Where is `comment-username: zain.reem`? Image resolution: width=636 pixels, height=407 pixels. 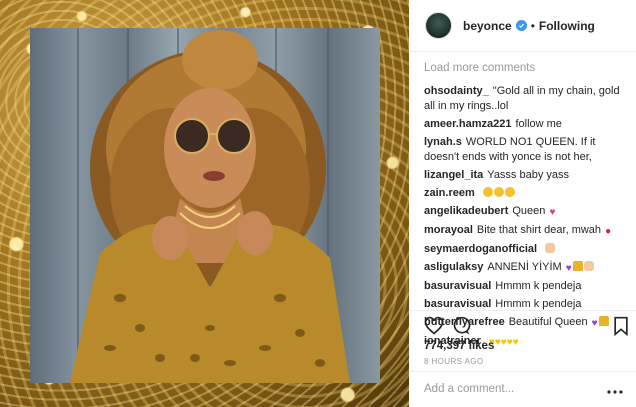 comment-username: zain.reem is located at coordinates (449, 193).